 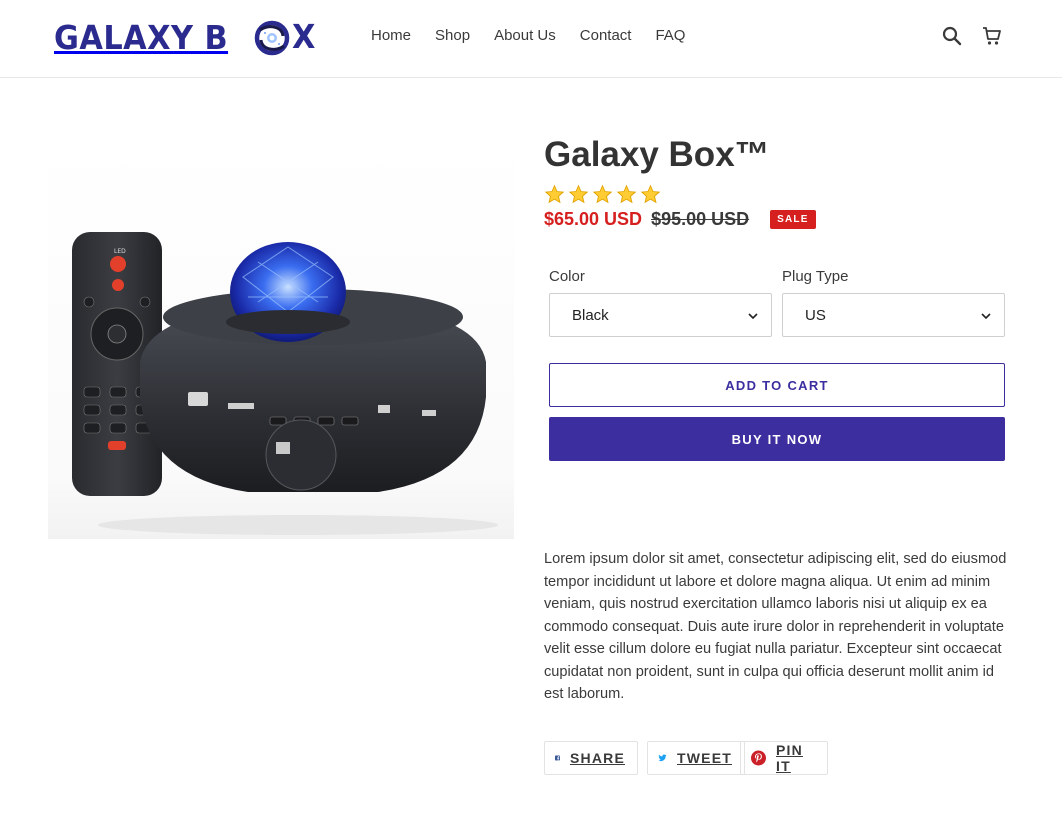 I want to click on search-button, so click(x=952, y=36).